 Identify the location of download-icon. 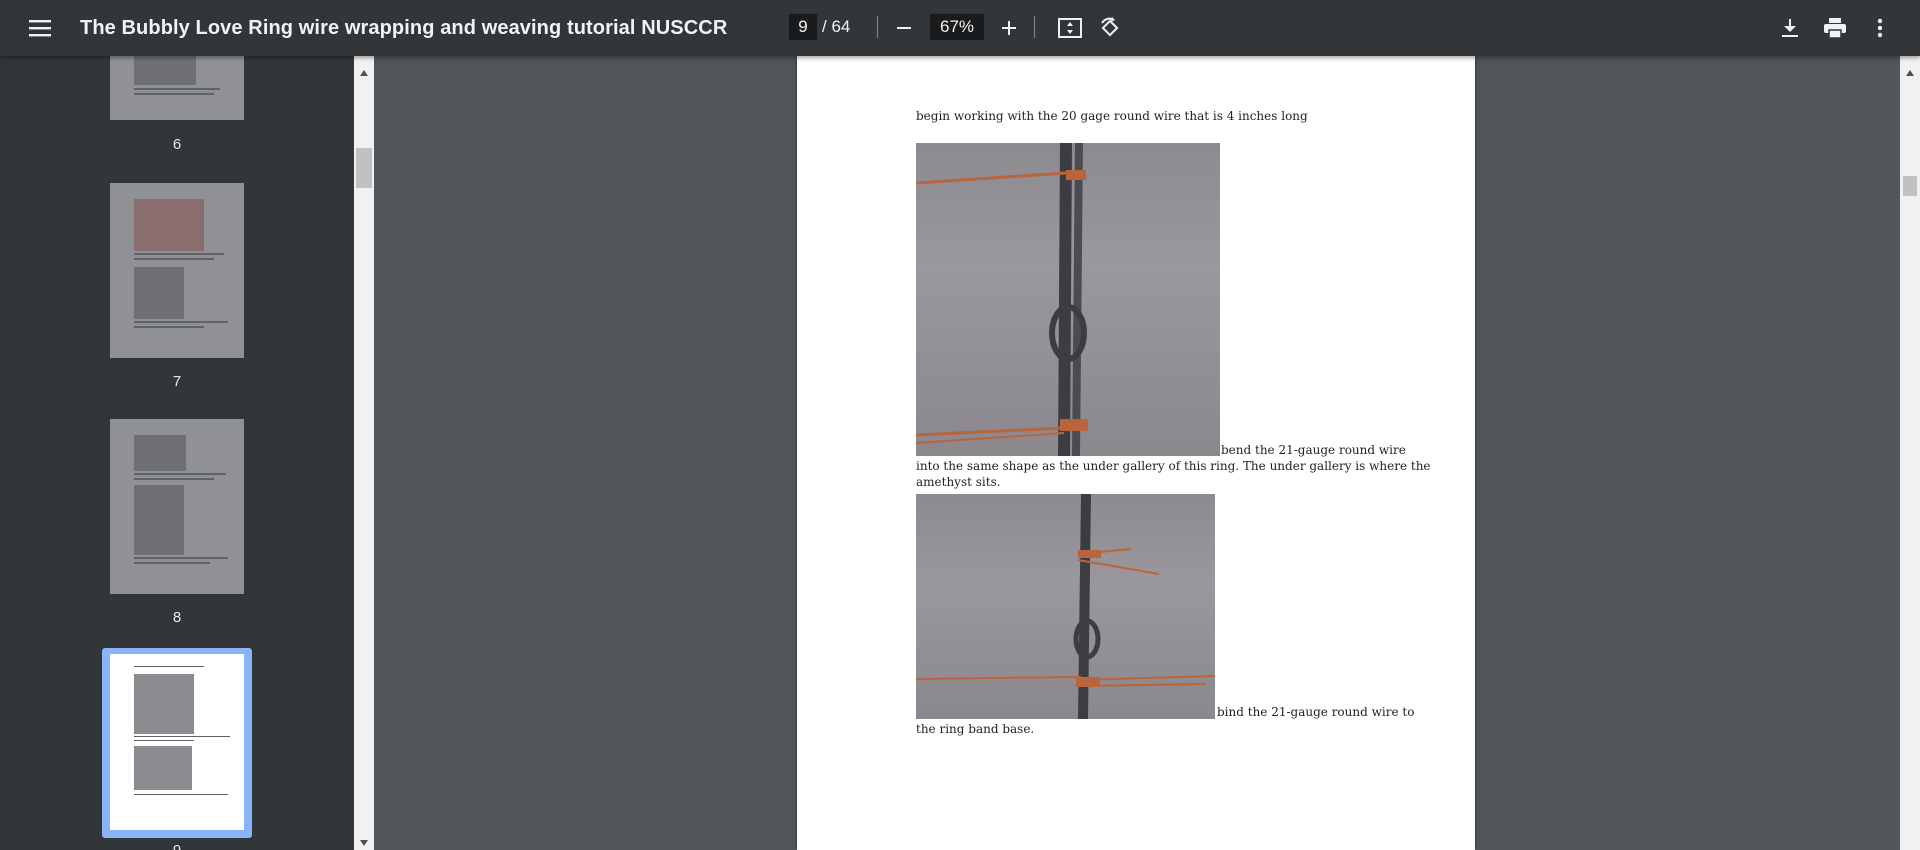
(1790, 28).